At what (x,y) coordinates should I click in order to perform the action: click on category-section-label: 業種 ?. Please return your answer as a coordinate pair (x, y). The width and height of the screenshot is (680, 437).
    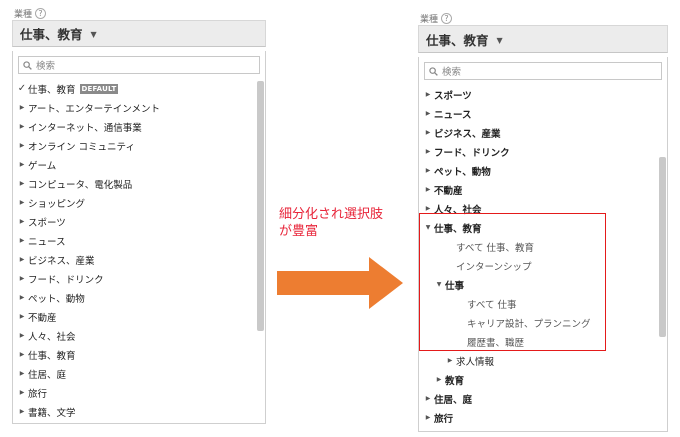
    Looking at the image, I should click on (543, 18).